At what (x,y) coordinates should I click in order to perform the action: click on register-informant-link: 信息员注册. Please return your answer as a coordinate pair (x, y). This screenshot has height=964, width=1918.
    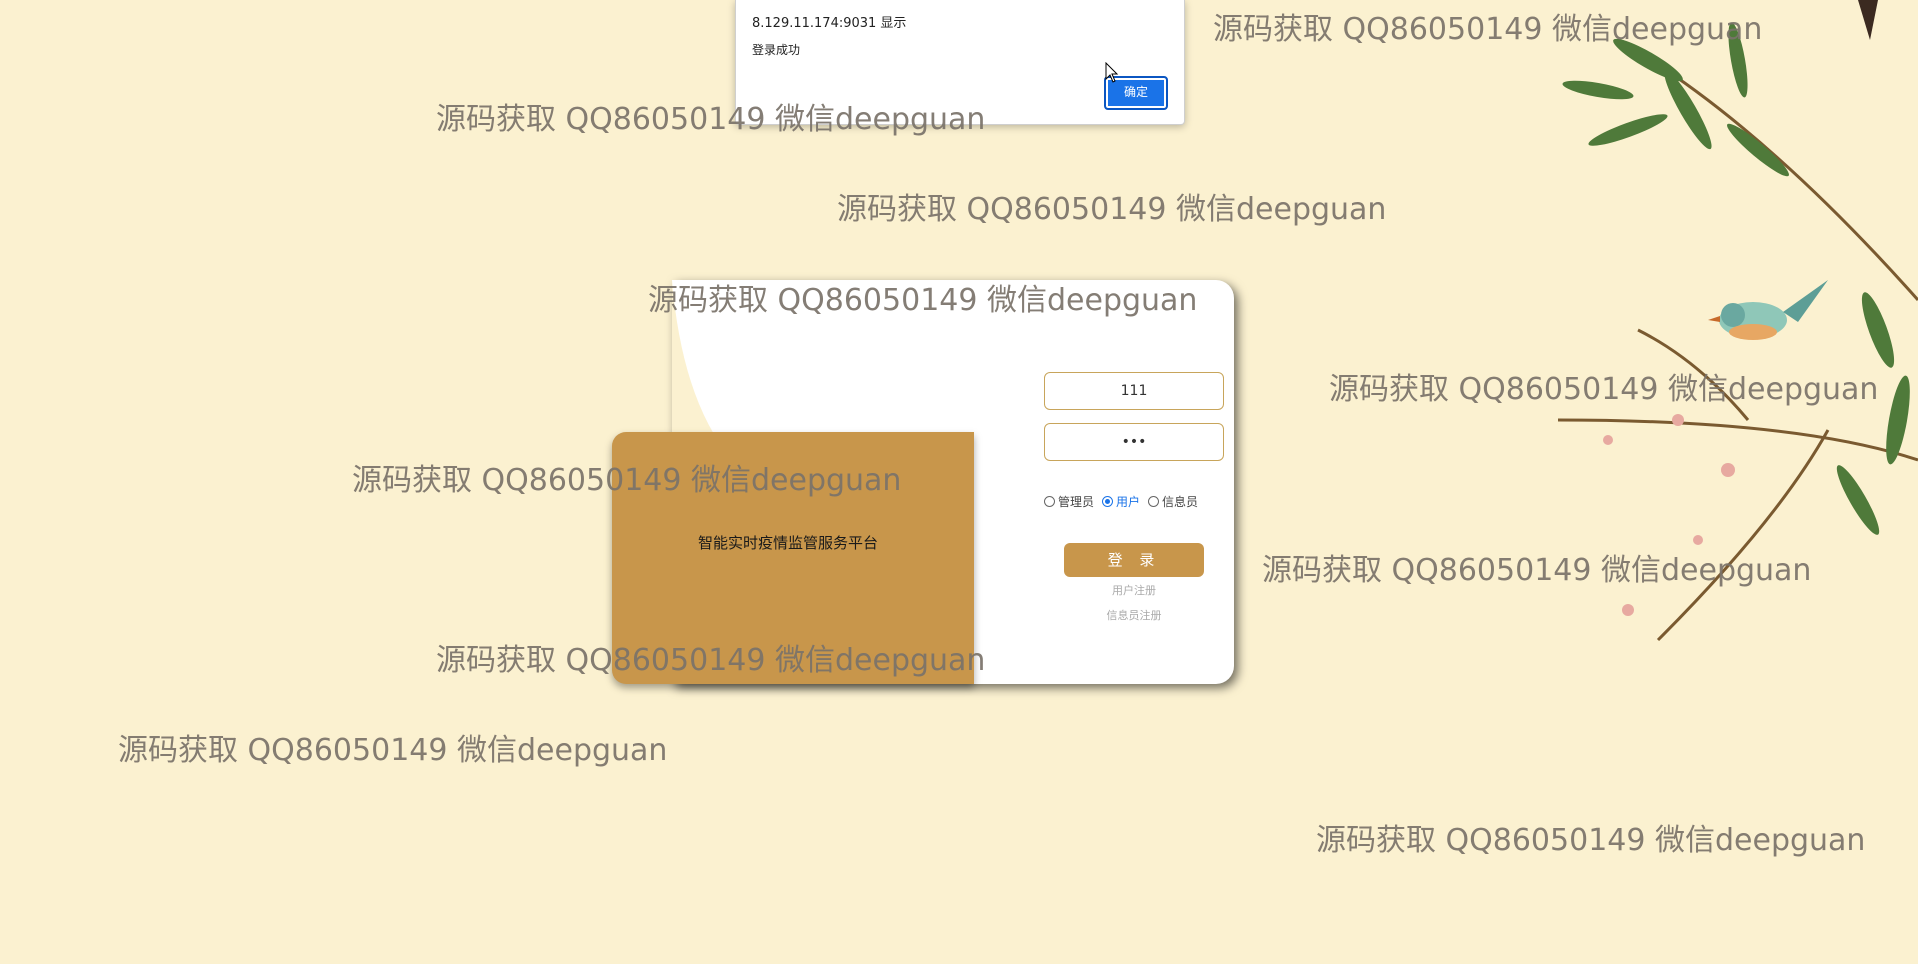
    Looking at the image, I should click on (1134, 615).